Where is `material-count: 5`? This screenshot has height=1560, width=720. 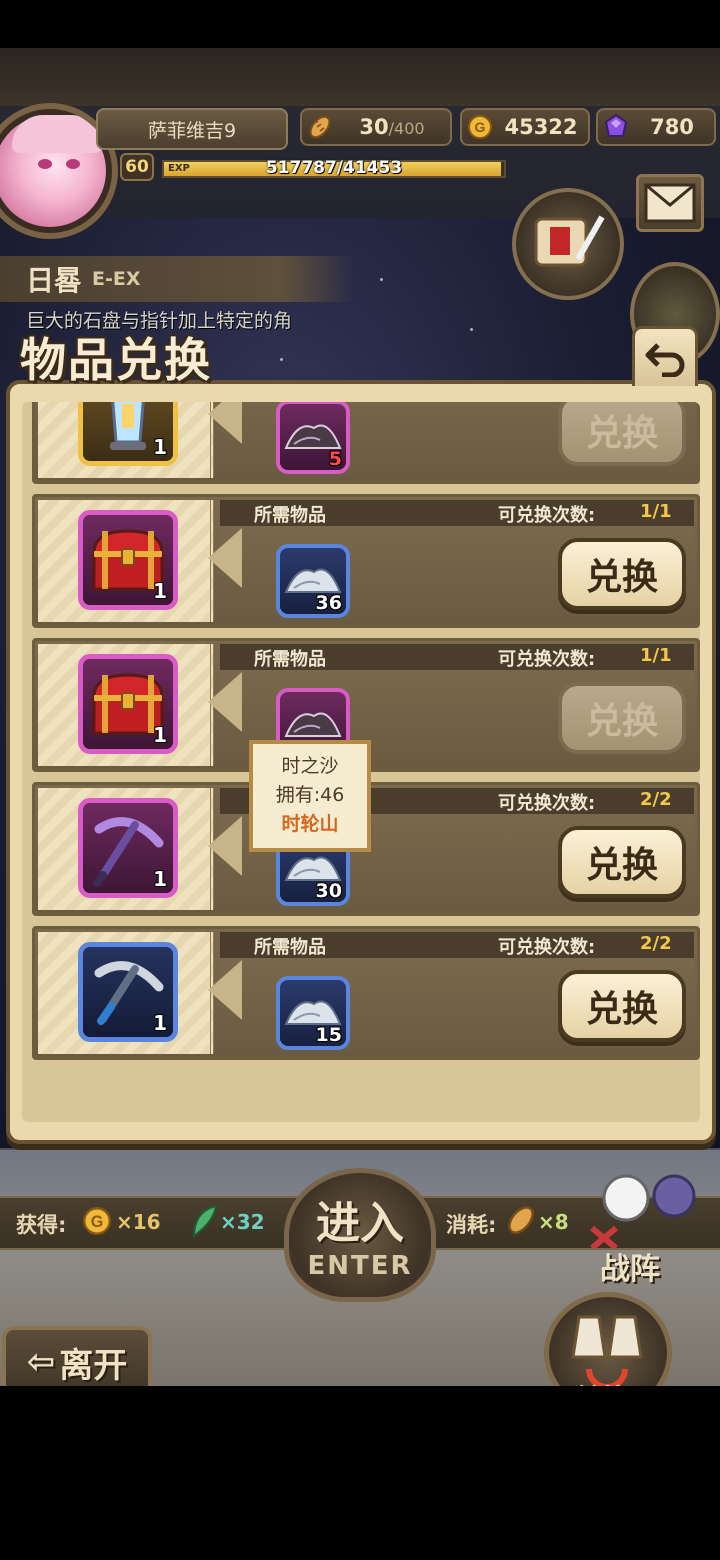
material-count: 5 is located at coordinates (335, 459).